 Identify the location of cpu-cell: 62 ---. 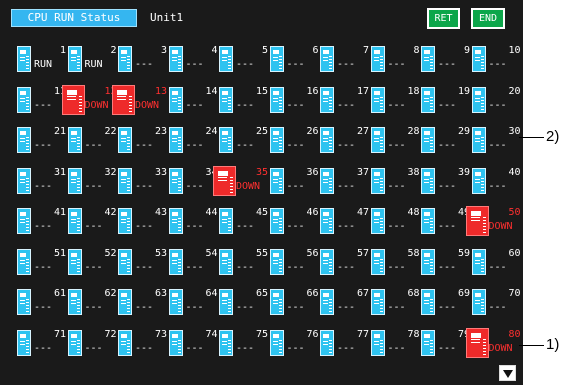
(92, 304).